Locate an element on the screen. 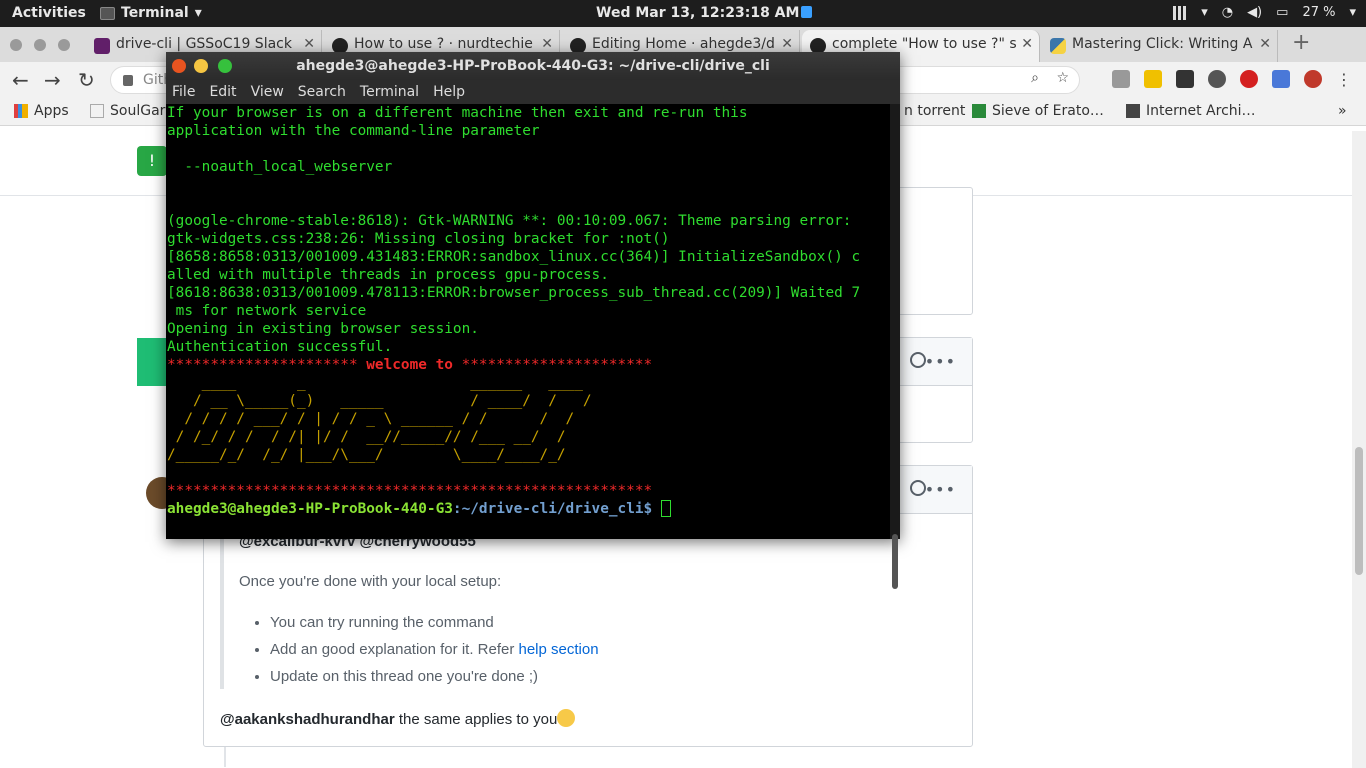 Image resolution: width=1366 pixels, height=768 pixels. blockquote-bar is located at coordinates (222, 607).